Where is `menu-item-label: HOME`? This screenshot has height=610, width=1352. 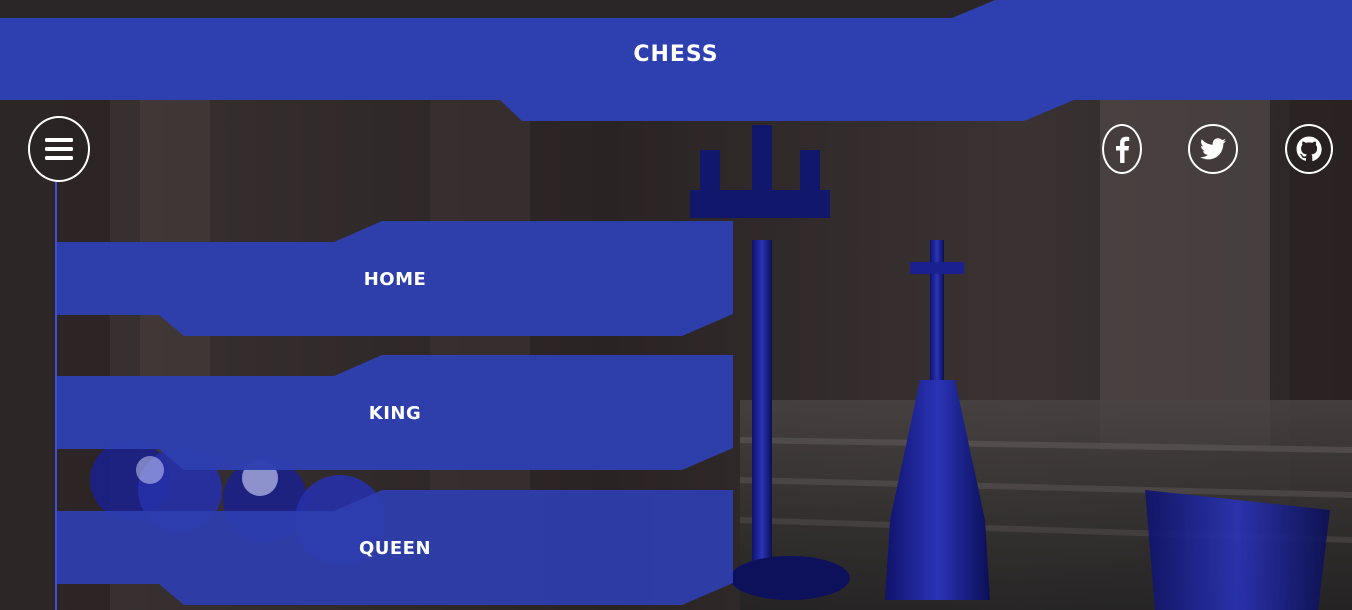 menu-item-label: HOME is located at coordinates (395, 279).